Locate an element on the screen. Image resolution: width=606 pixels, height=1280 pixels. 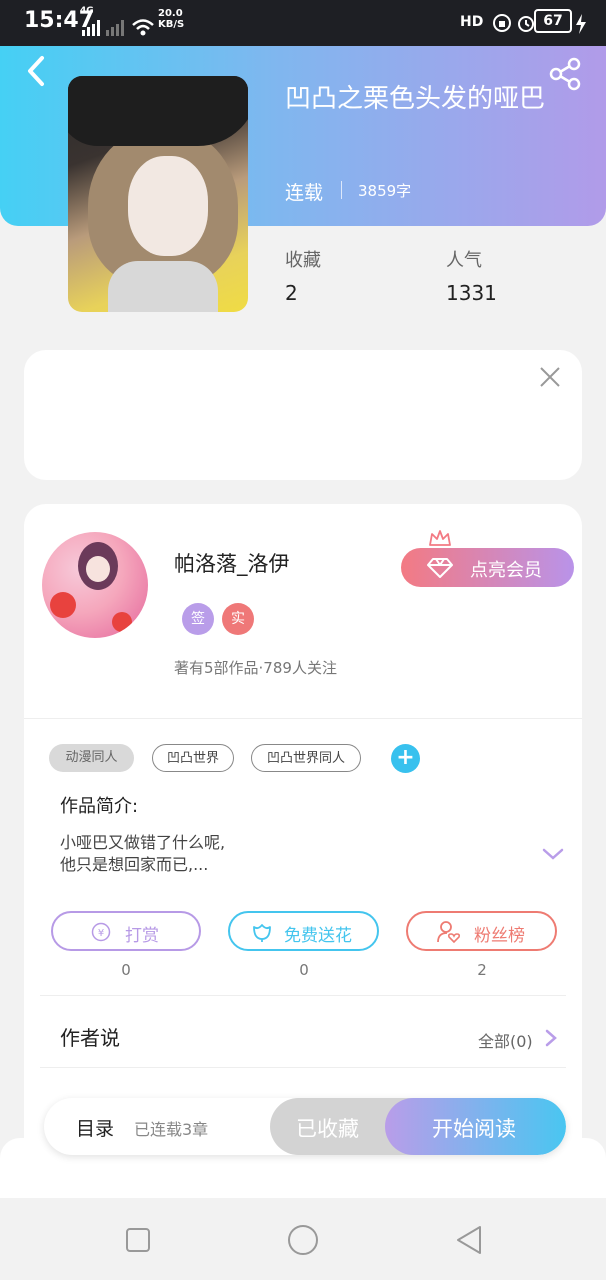
vip-button: 点亮会员 is located at coordinates (487, 567).